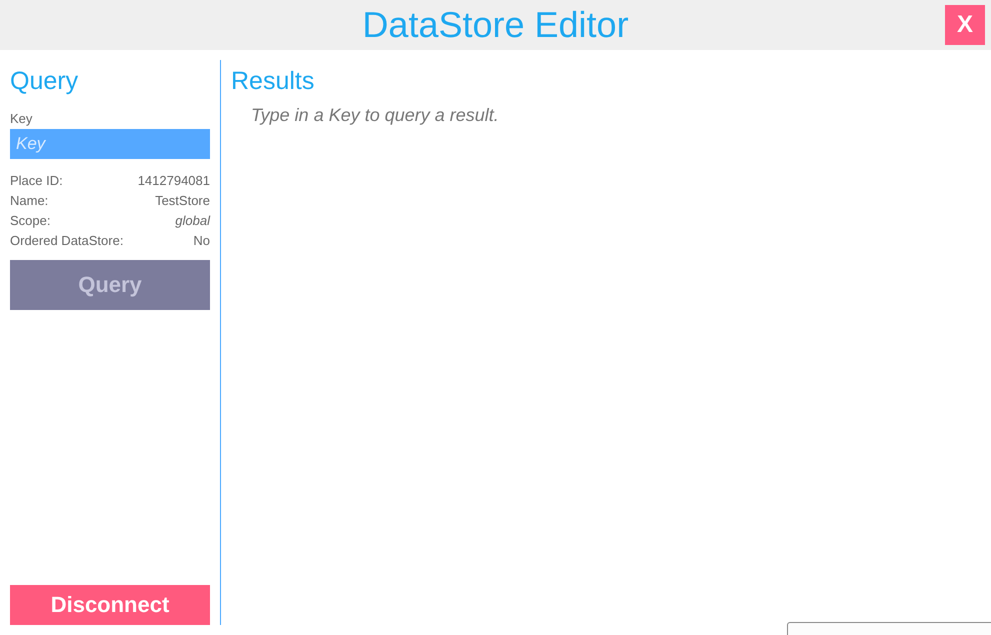  I want to click on info-label: Name:, so click(29, 201).